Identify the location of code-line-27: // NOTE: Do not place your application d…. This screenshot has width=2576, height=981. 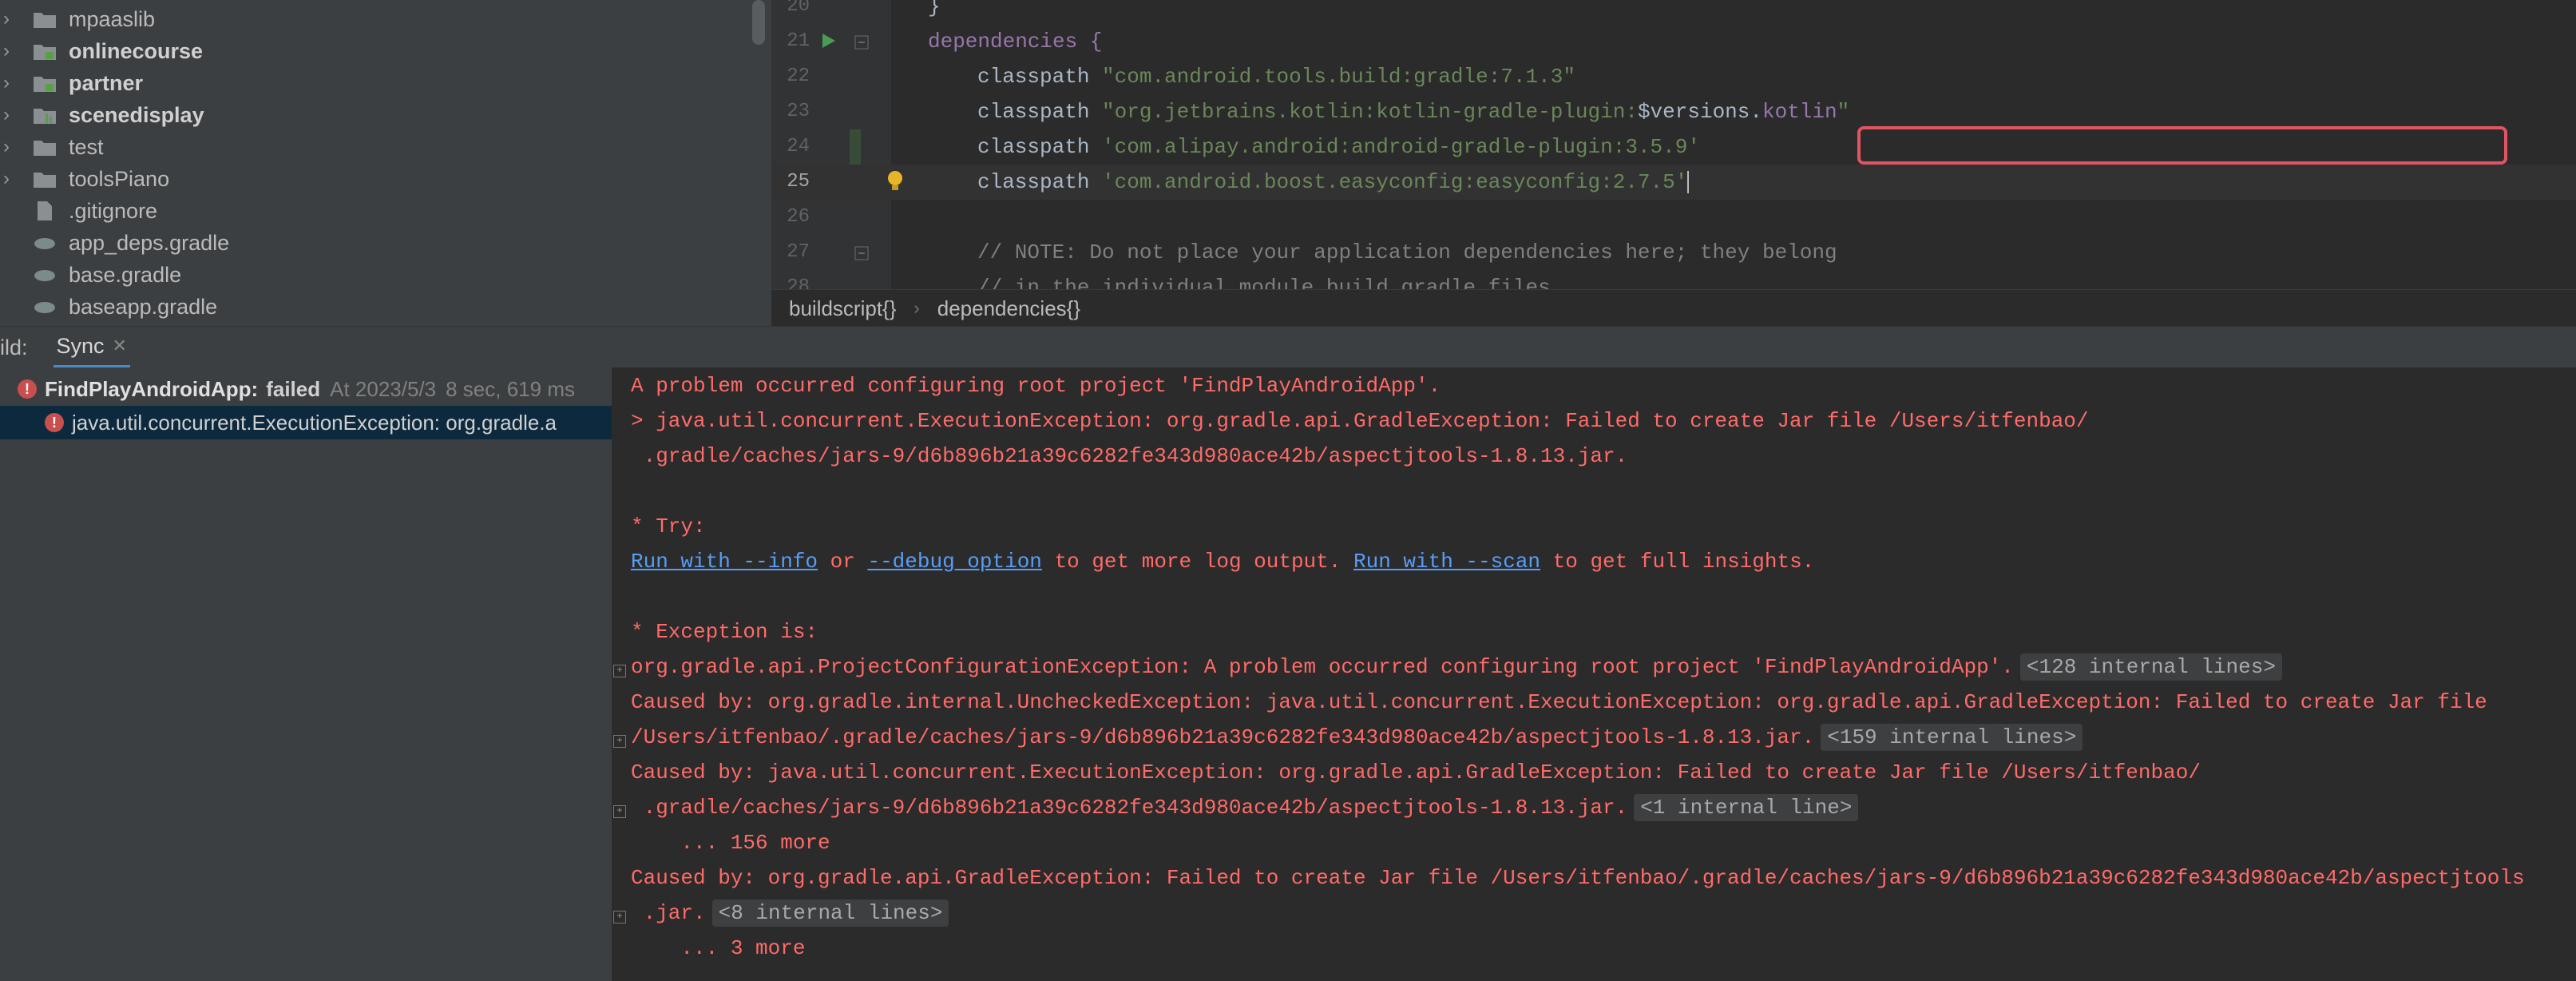
(1674, 252).